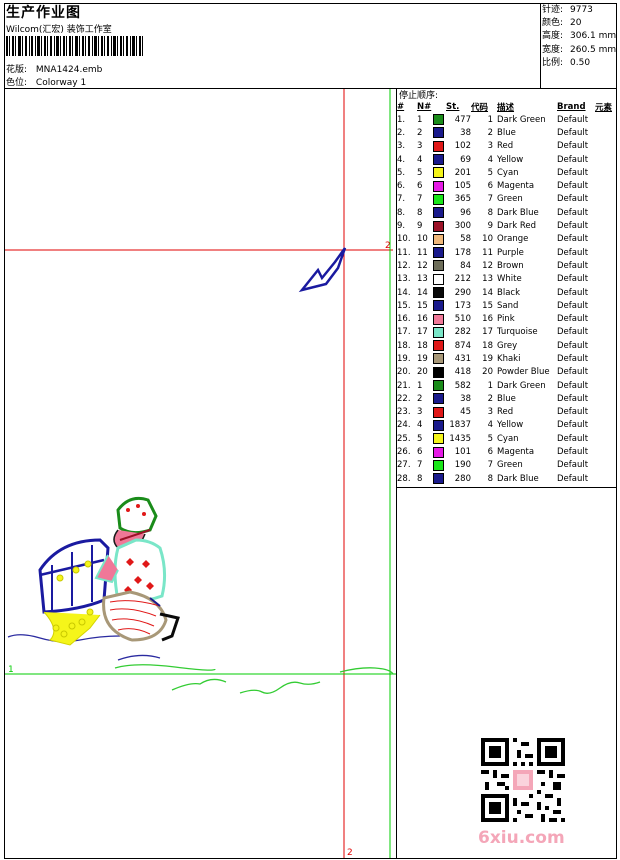 This screenshot has height=860, width=620. I want to click on green-h-guide-label: 1, so click(11, 670).